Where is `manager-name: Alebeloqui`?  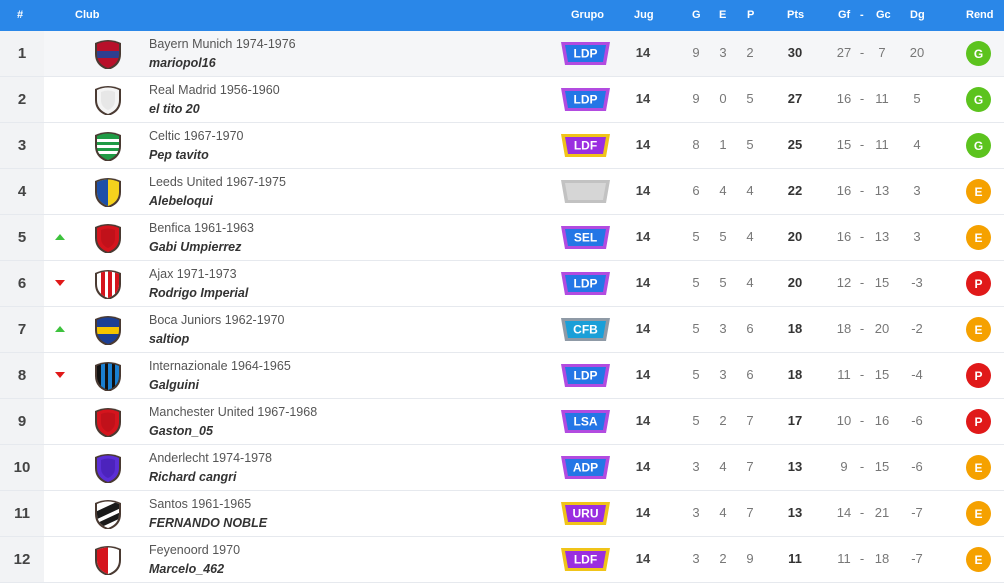 manager-name: Alebeloqui is located at coordinates (181, 201).